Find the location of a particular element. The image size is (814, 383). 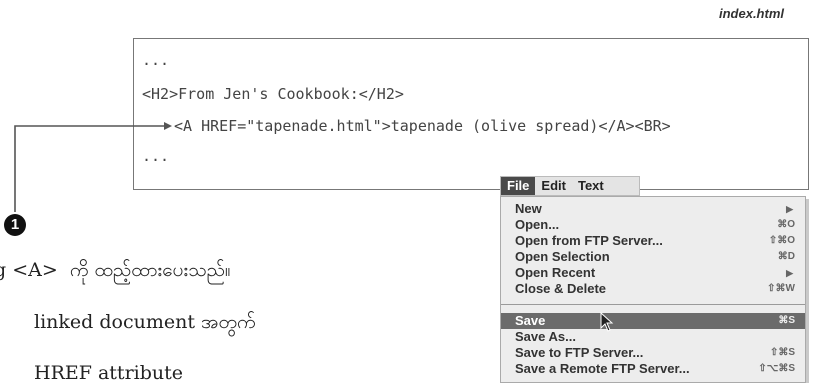

callout-note-line-2: linked document အတွက် is located at coordinates (145, 322).